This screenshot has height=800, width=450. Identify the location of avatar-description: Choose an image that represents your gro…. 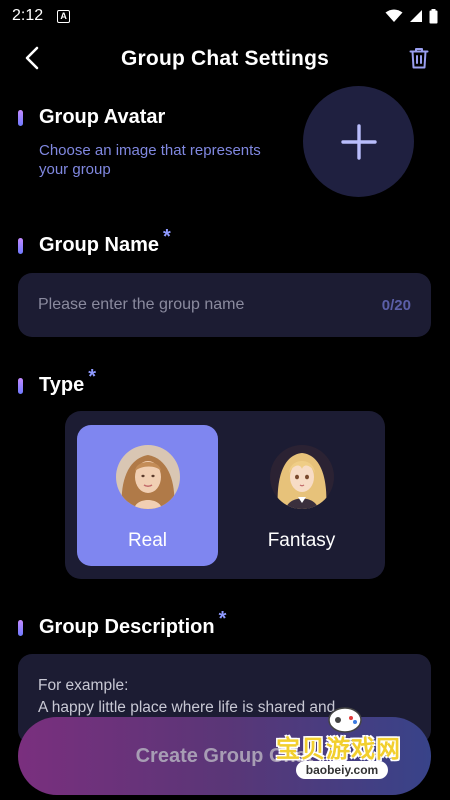
(150, 160).